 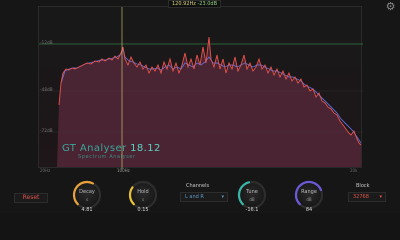 I want to click on freq-tick-left: 20Hz, so click(x=45, y=170).